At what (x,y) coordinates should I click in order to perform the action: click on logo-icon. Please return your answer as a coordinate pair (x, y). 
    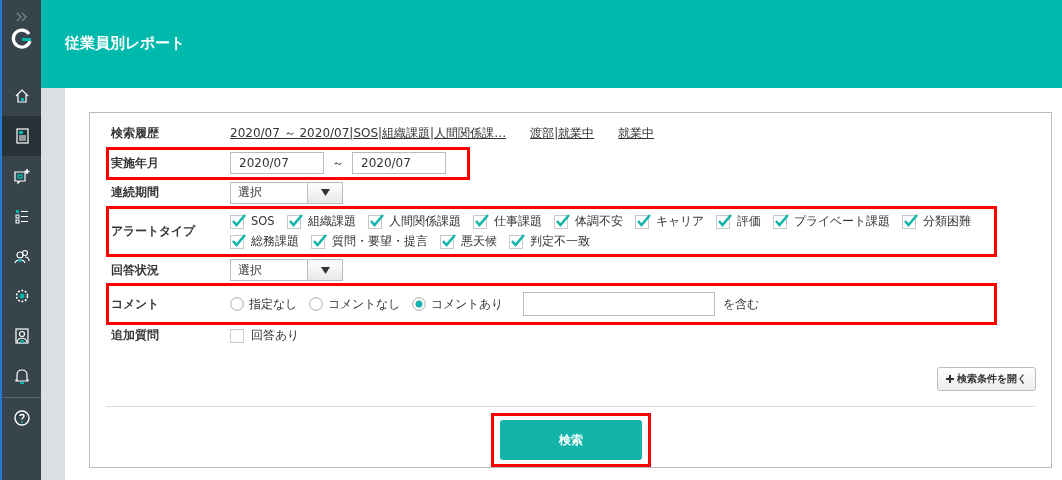
    Looking at the image, I should click on (21, 39).